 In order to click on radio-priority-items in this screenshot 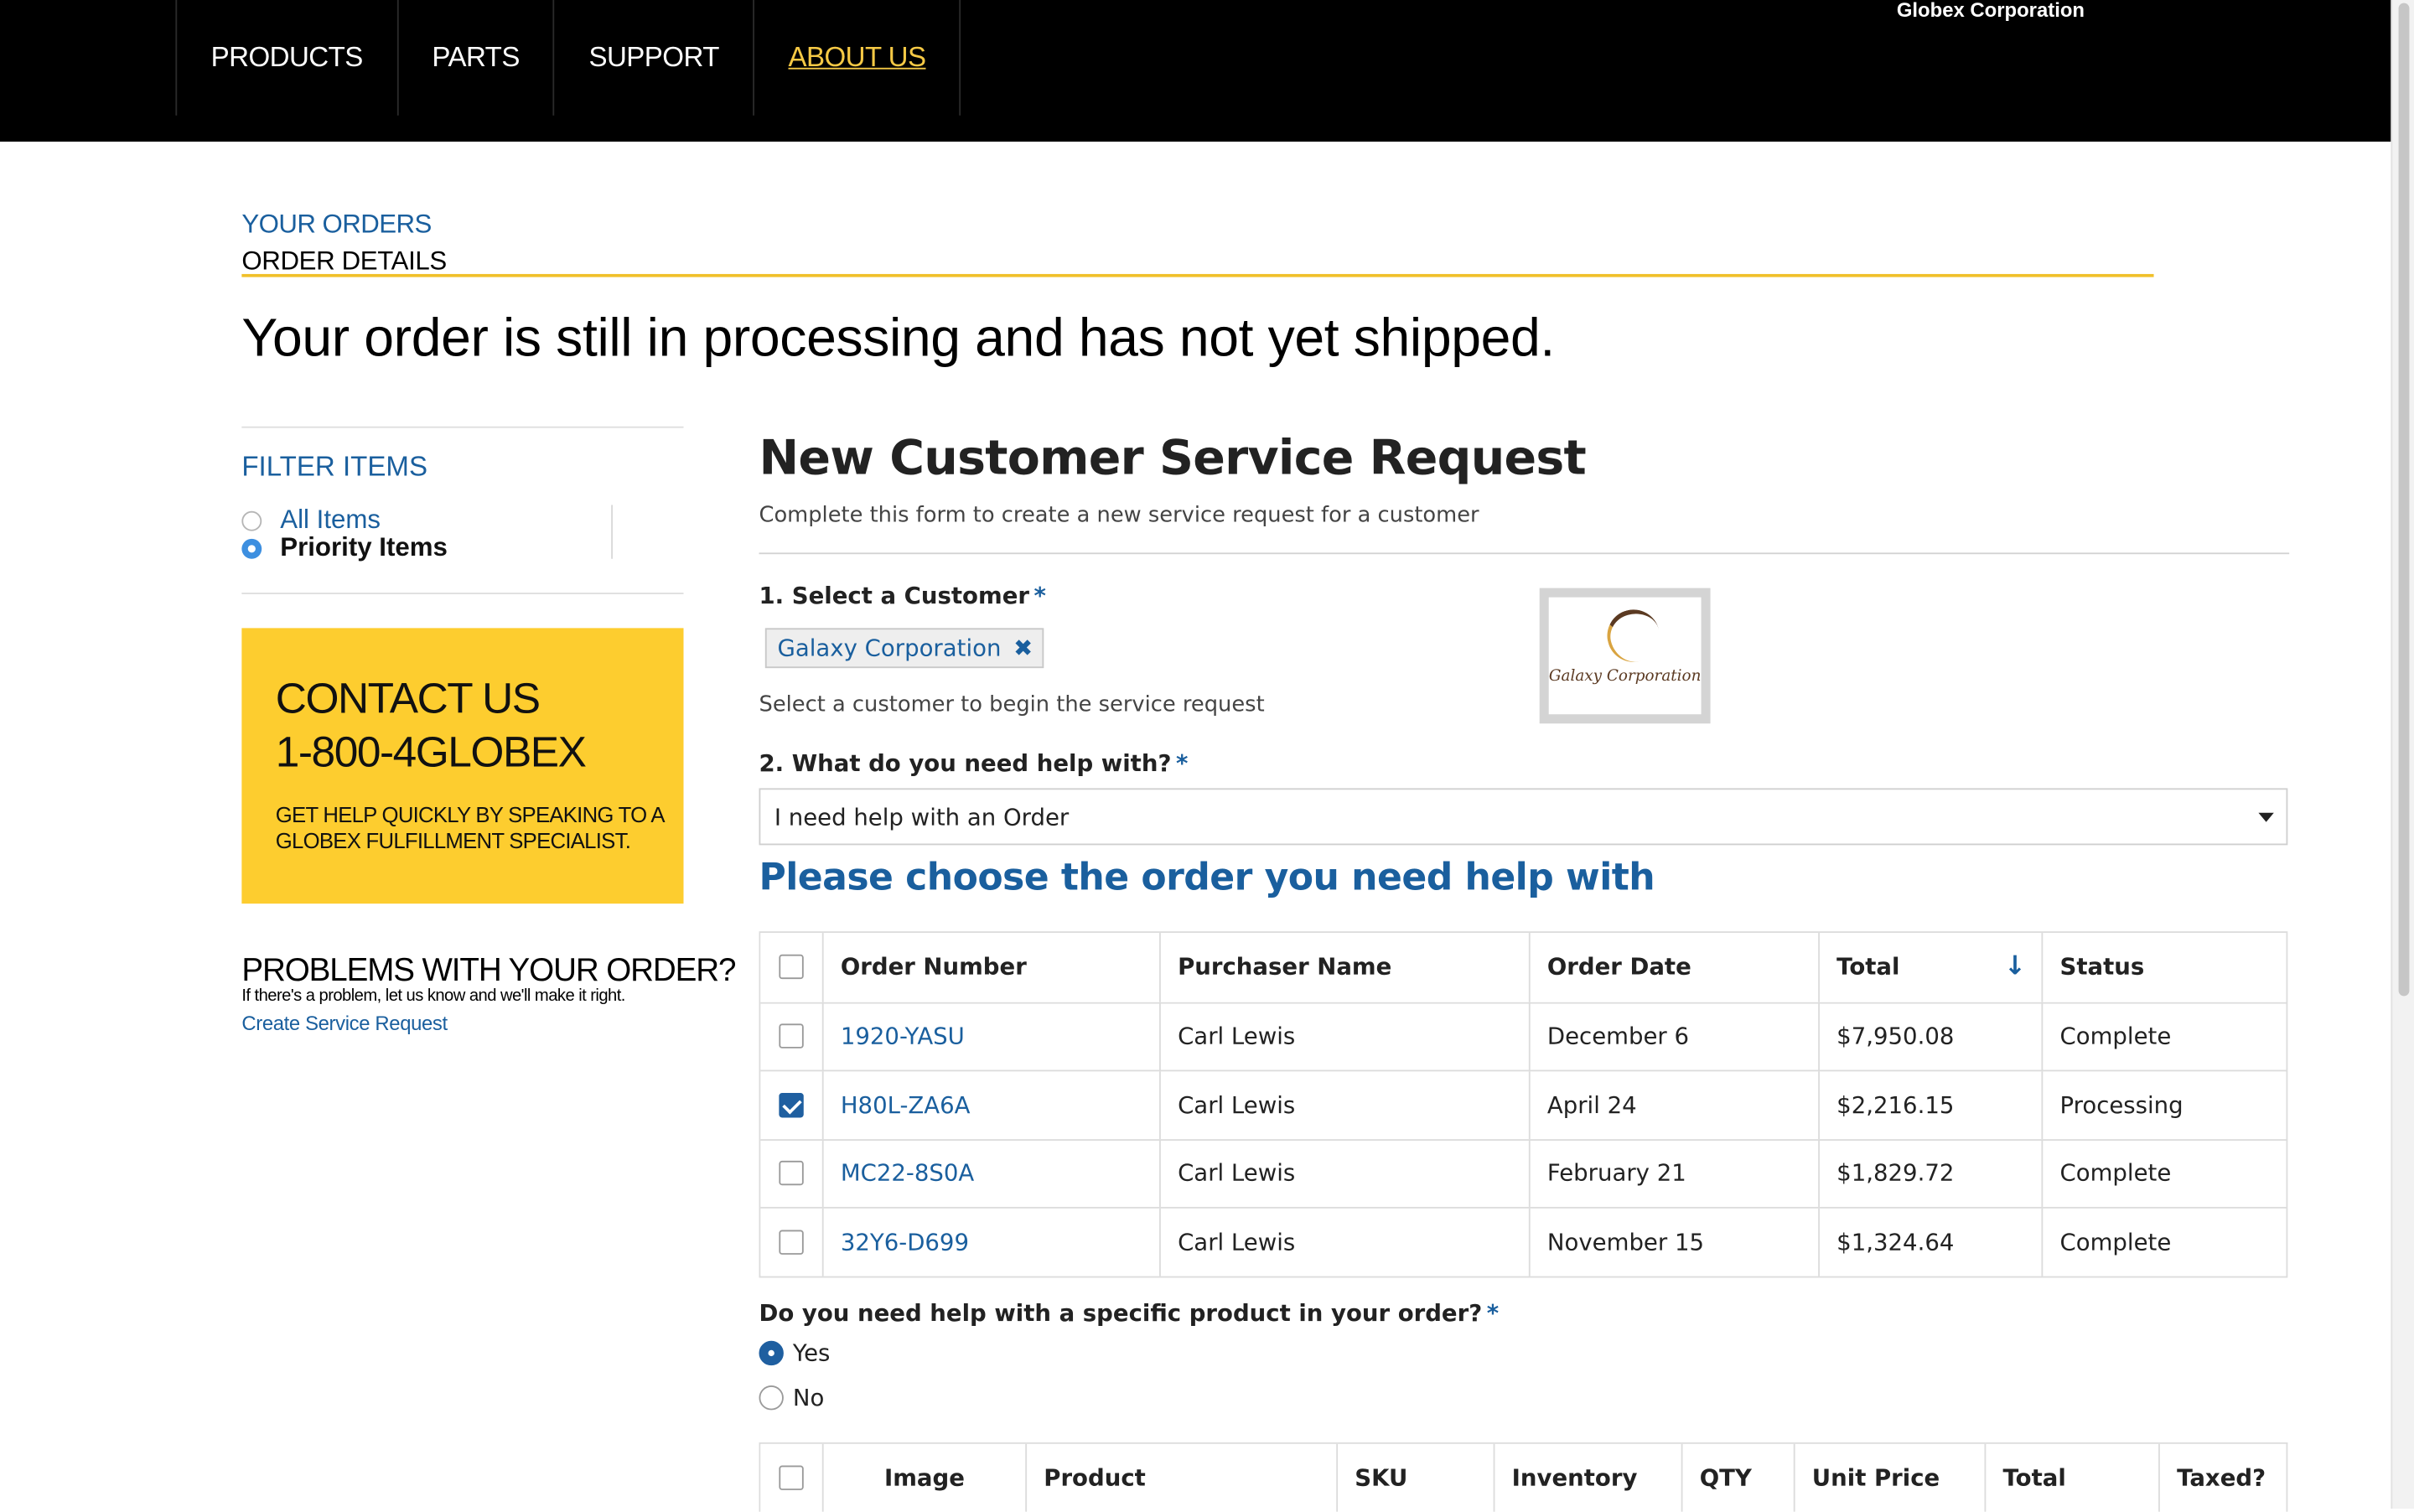, I will do `click(251, 547)`.